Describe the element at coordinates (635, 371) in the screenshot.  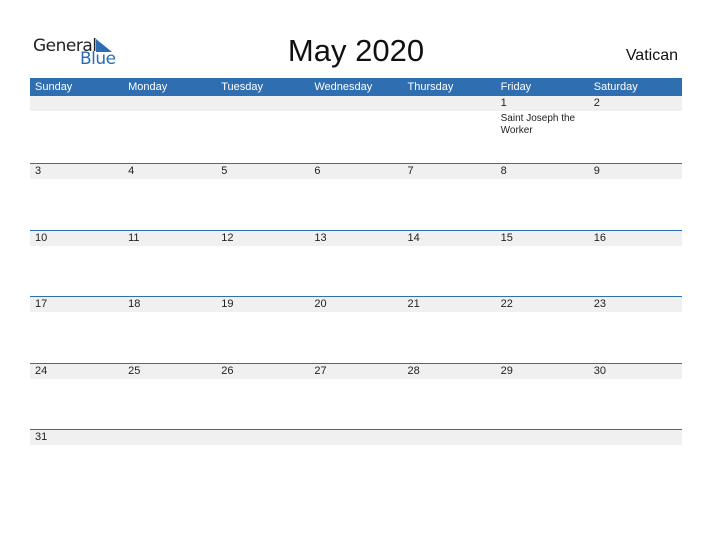
I see `day-cell: 30` at that location.